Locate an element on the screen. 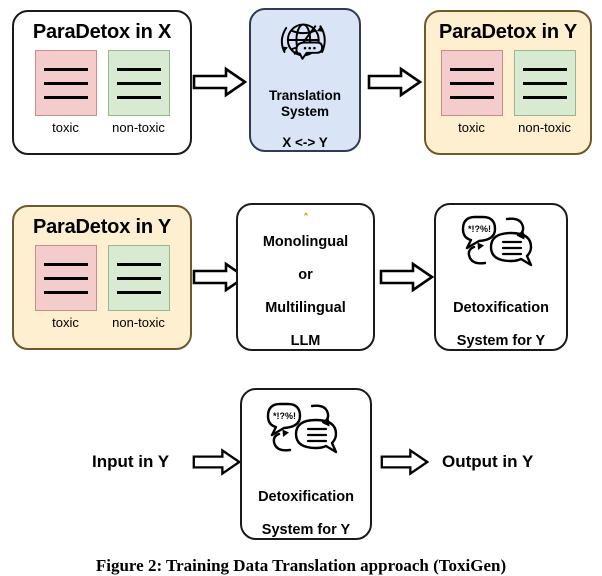  llm-line-4: LLM is located at coordinates (306, 341).